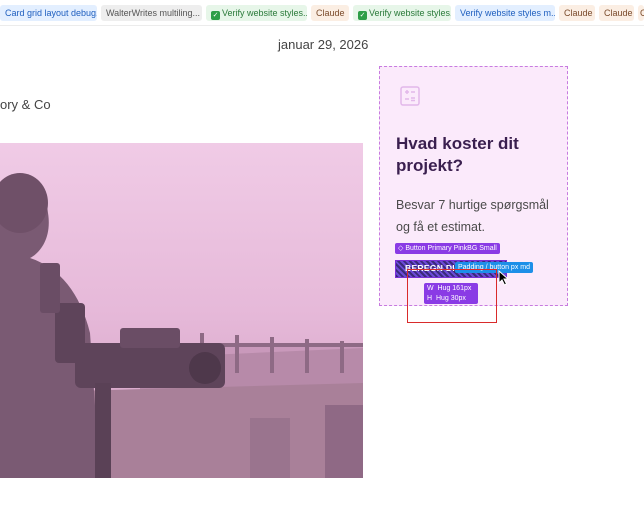 Image resolution: width=644 pixels, height=512 pixels. What do you see at coordinates (25, 104) in the screenshot?
I see `article-author: ory & Co` at bounding box center [25, 104].